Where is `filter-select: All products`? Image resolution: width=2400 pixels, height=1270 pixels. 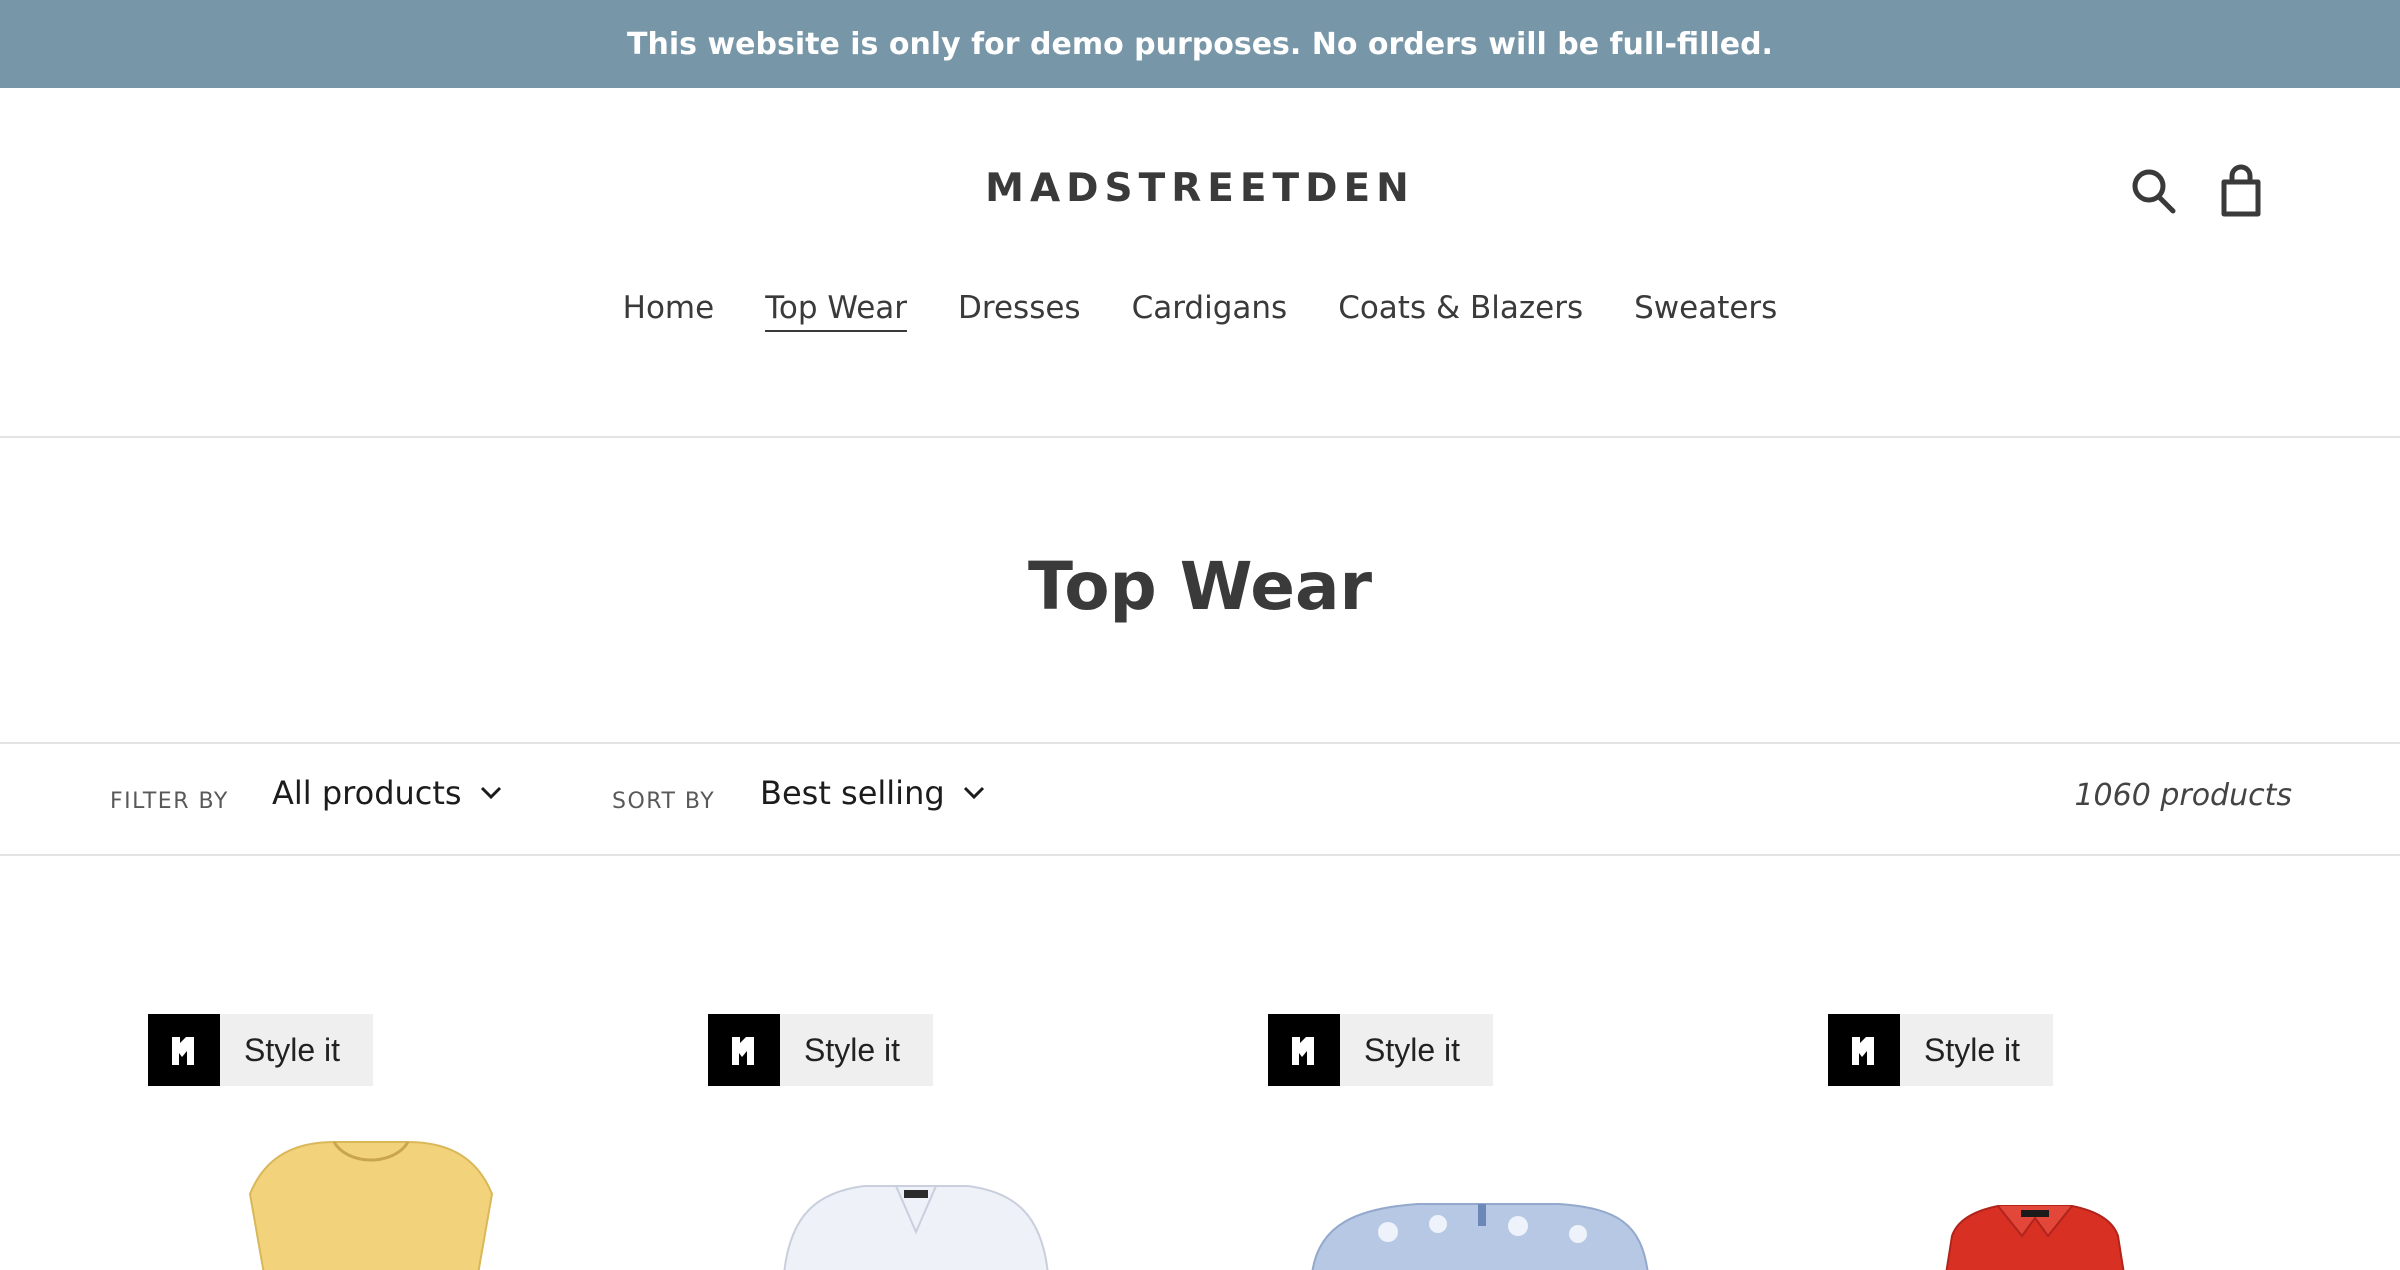
filter-select: All products is located at coordinates (387, 793).